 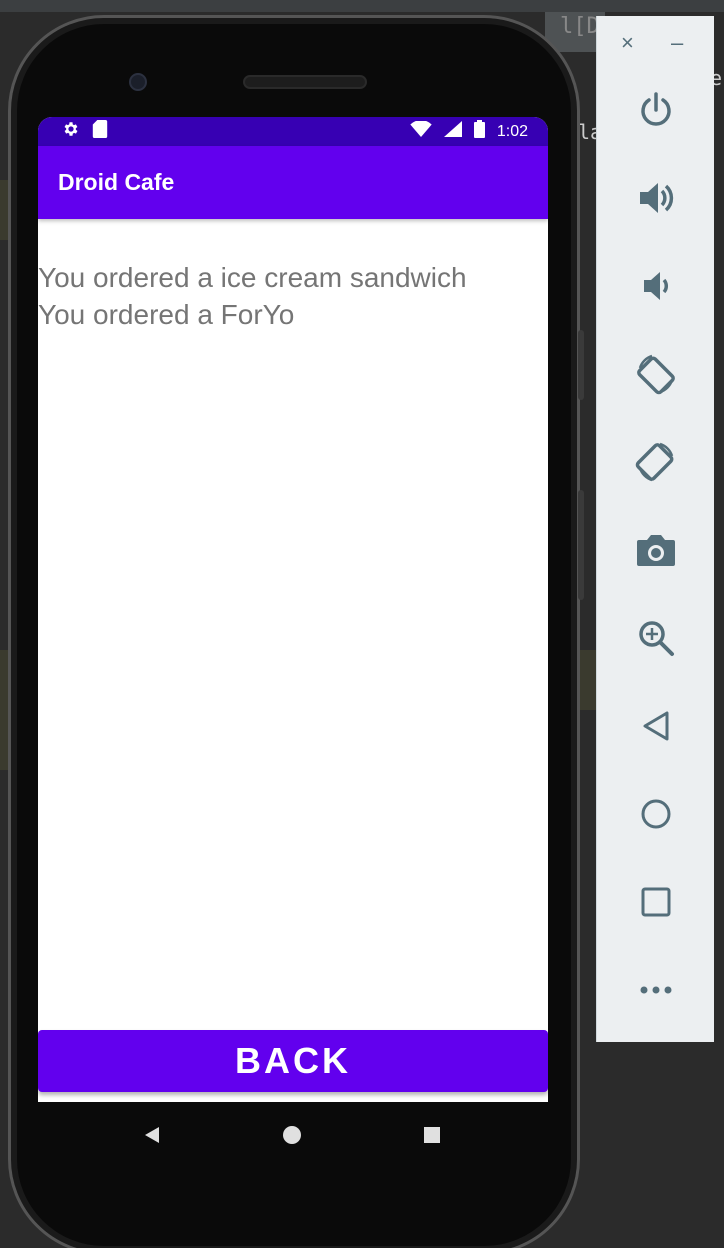 What do you see at coordinates (452, 131) in the screenshot?
I see `signal-icon` at bounding box center [452, 131].